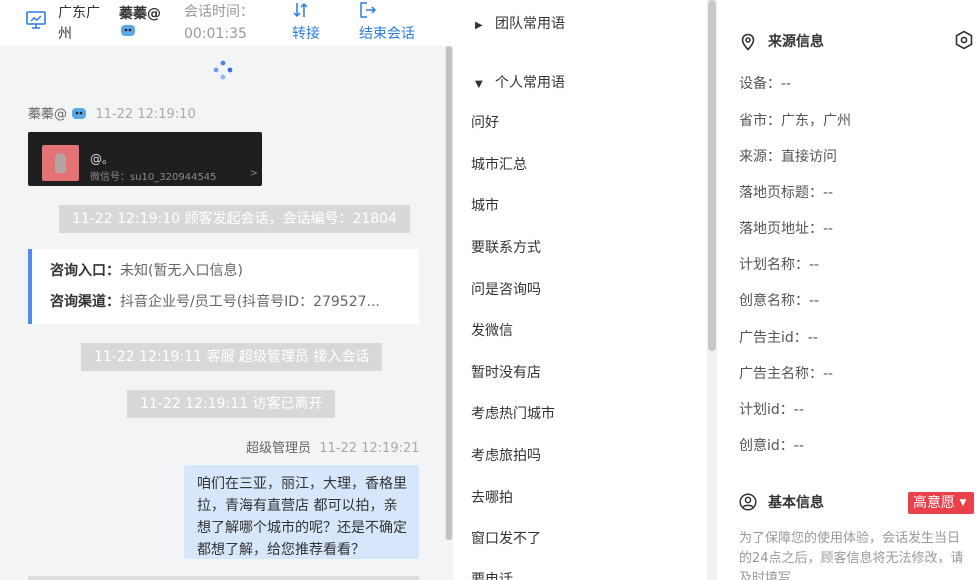 This screenshot has width=978, height=580. What do you see at coordinates (153, 177) in the screenshot?
I see `contact-card-subtitle: 微信号：su10_320944545` at bounding box center [153, 177].